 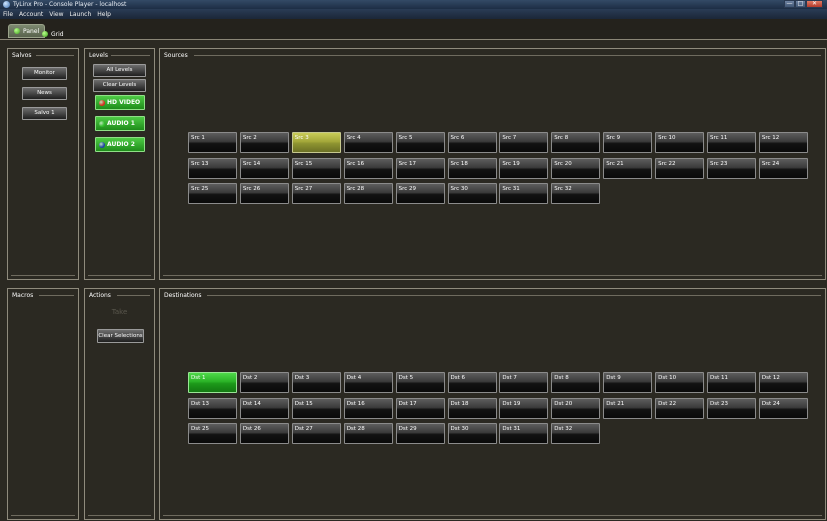 I want to click on source-button: Src 18, so click(x=472, y=168).